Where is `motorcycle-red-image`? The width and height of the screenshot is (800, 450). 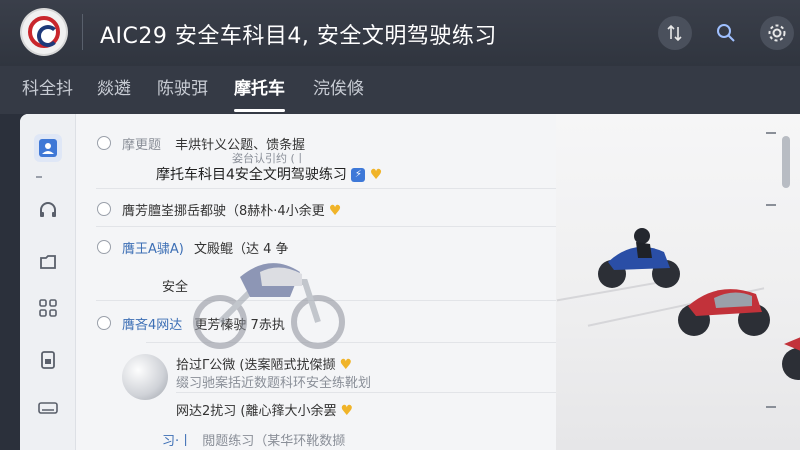 motorcycle-red-image is located at coordinates (724, 312).